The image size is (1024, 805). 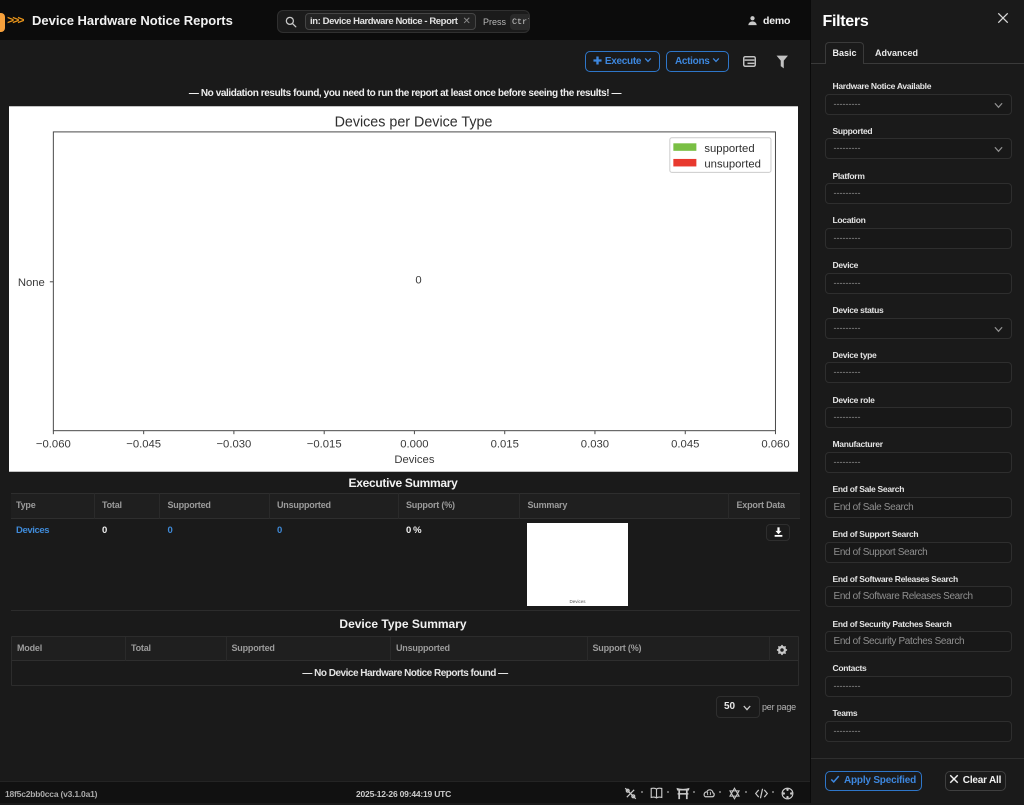 I want to click on svg-text: 0.060, so click(x=775, y=445).